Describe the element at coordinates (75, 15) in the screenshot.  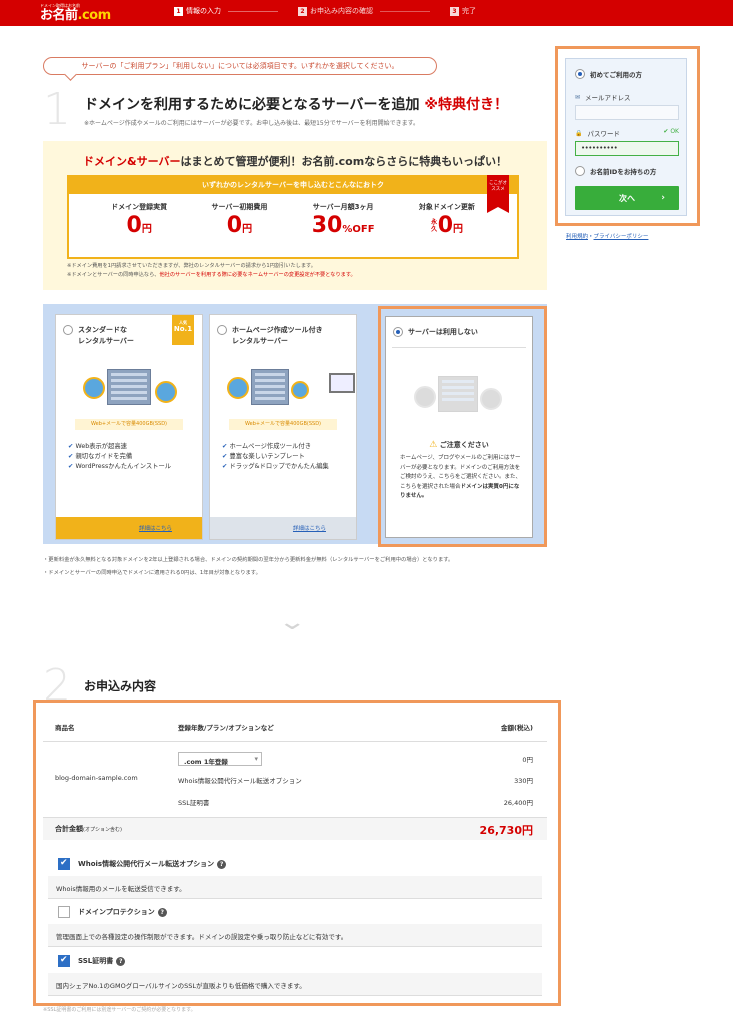
I see `logo-wordmark: お名前.com` at that location.